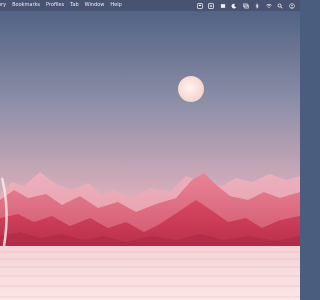 This screenshot has height=300, width=320. I want to click on menu-history: ory, so click(3, 5).